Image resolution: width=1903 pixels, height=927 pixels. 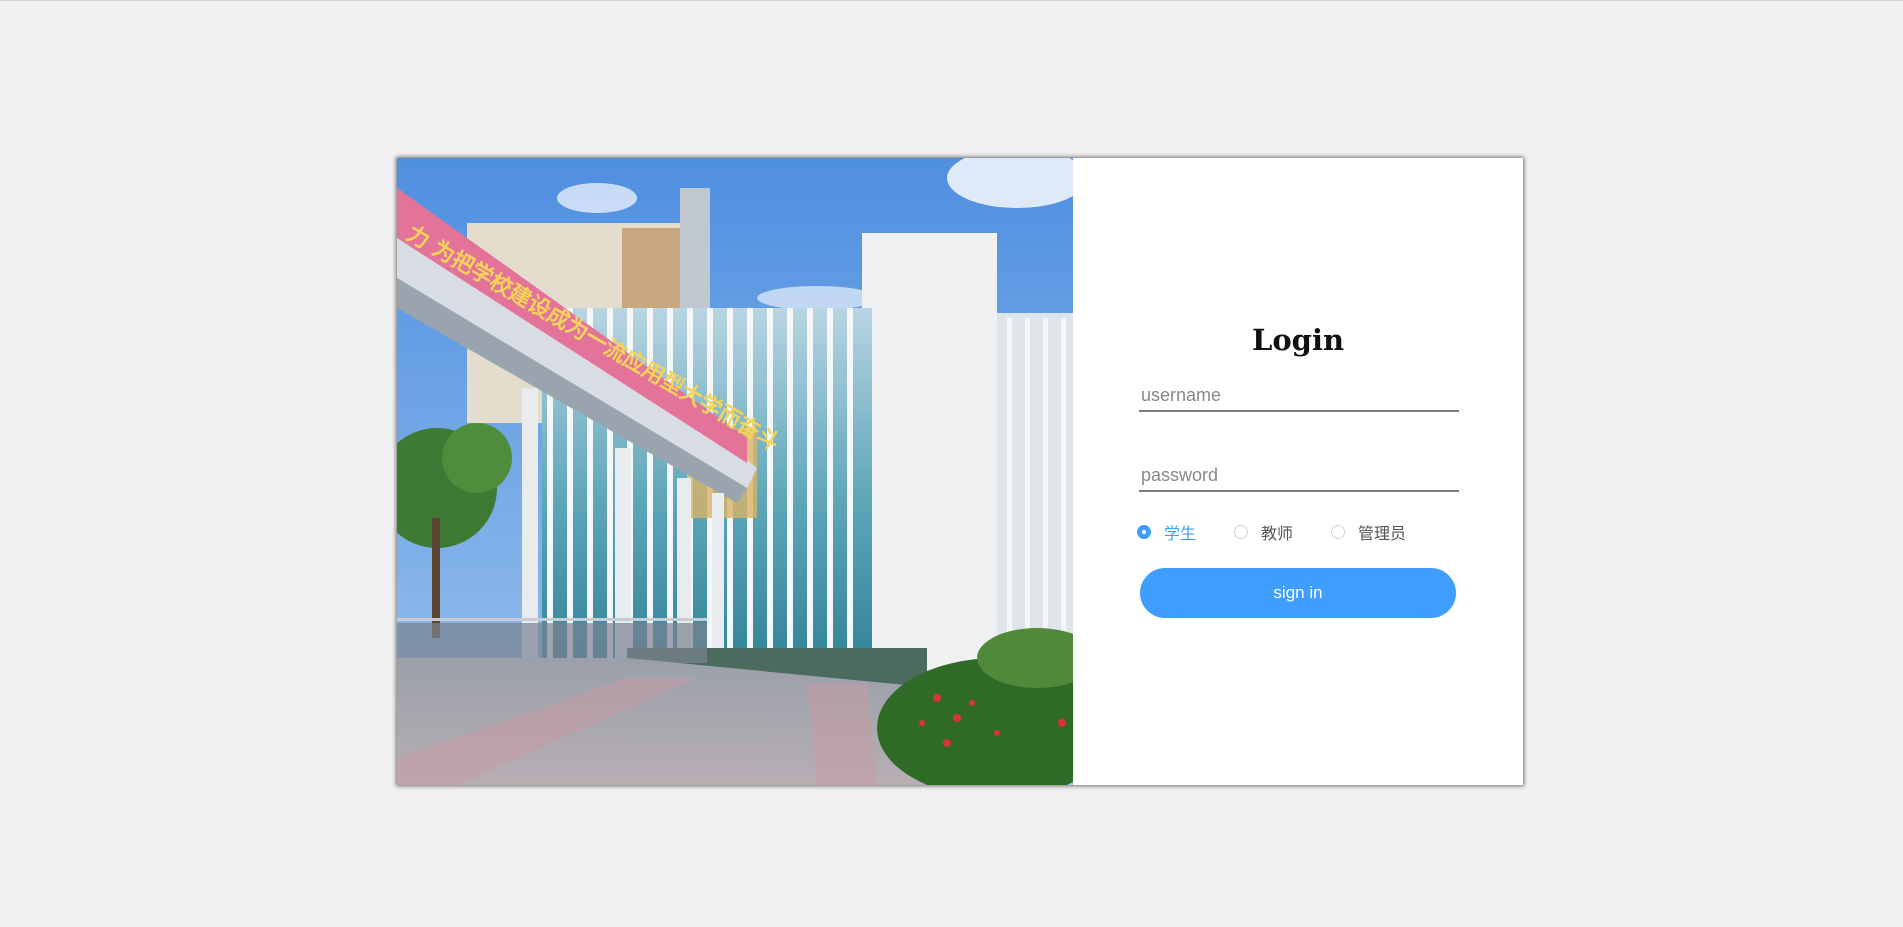 I want to click on password-input, so click(x=1299, y=476).